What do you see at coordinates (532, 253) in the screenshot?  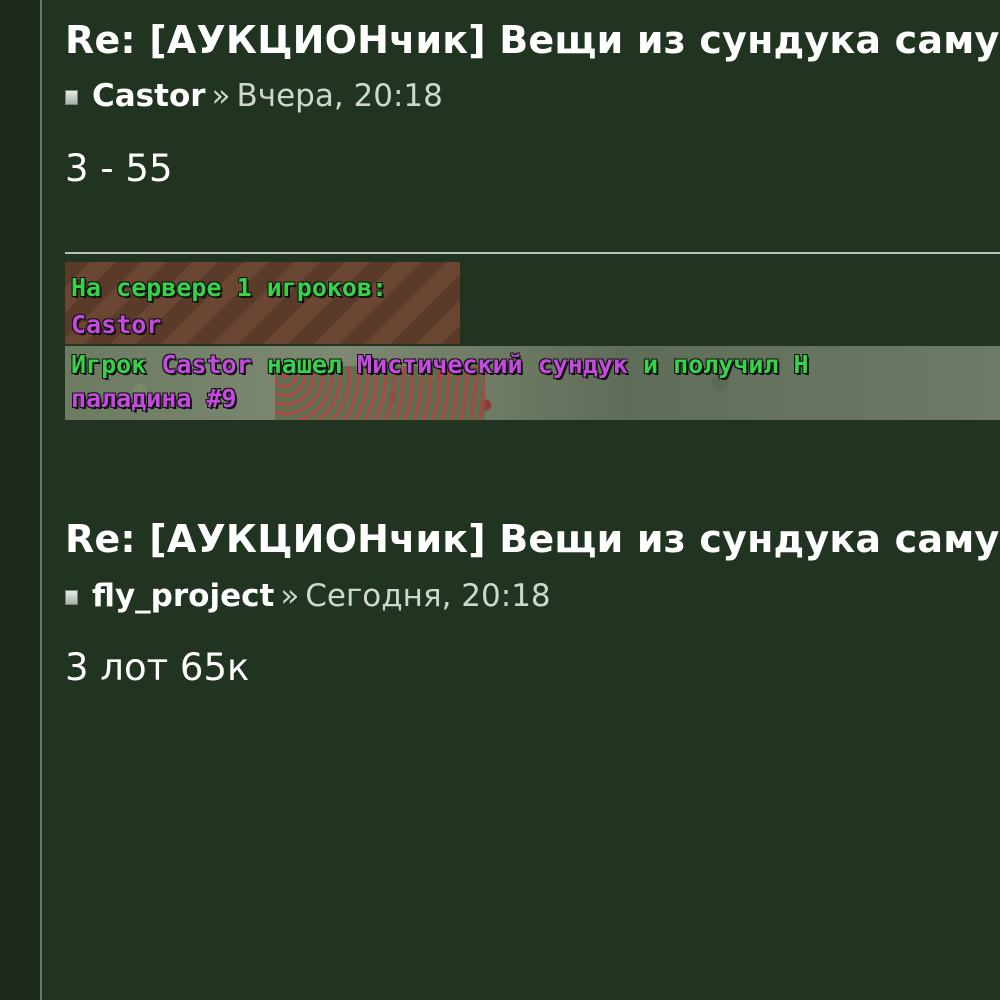 I see `signature-divider` at bounding box center [532, 253].